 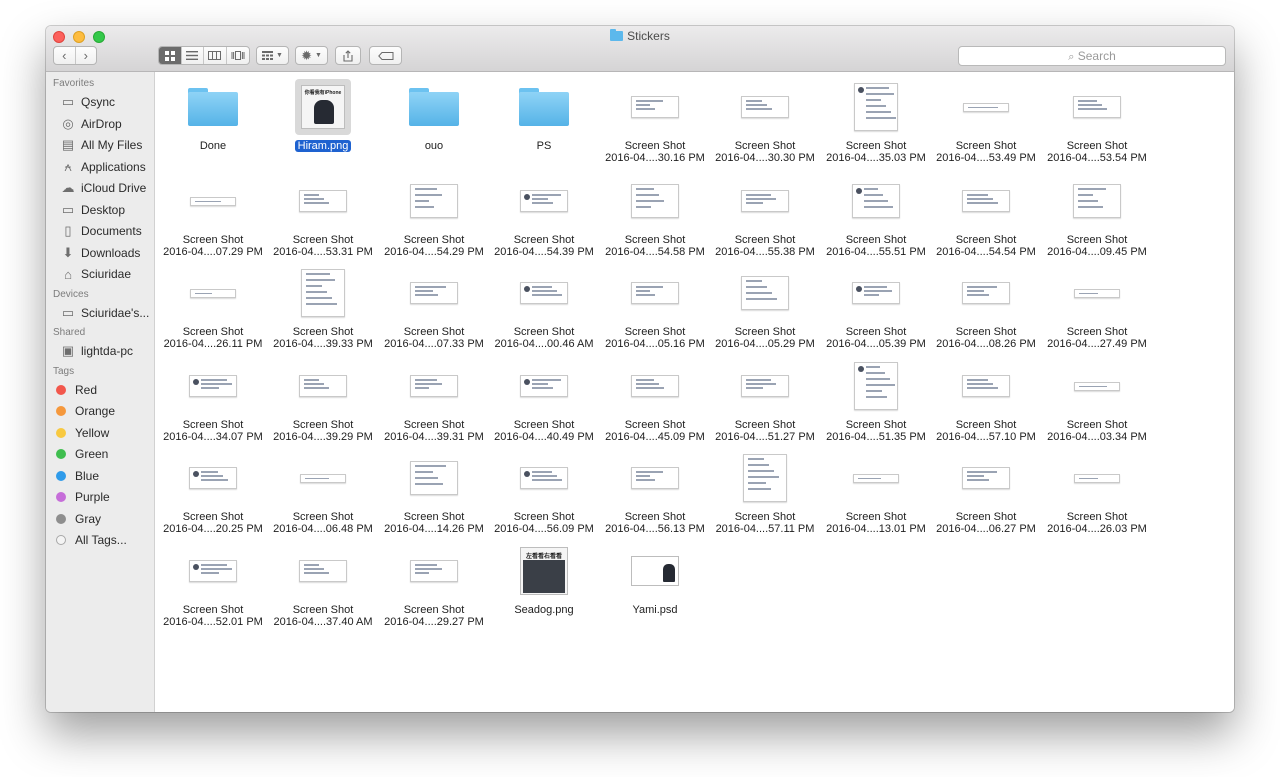 What do you see at coordinates (107, 231) in the screenshot?
I see `sidebar-item-documents: ▯ Documents` at bounding box center [107, 231].